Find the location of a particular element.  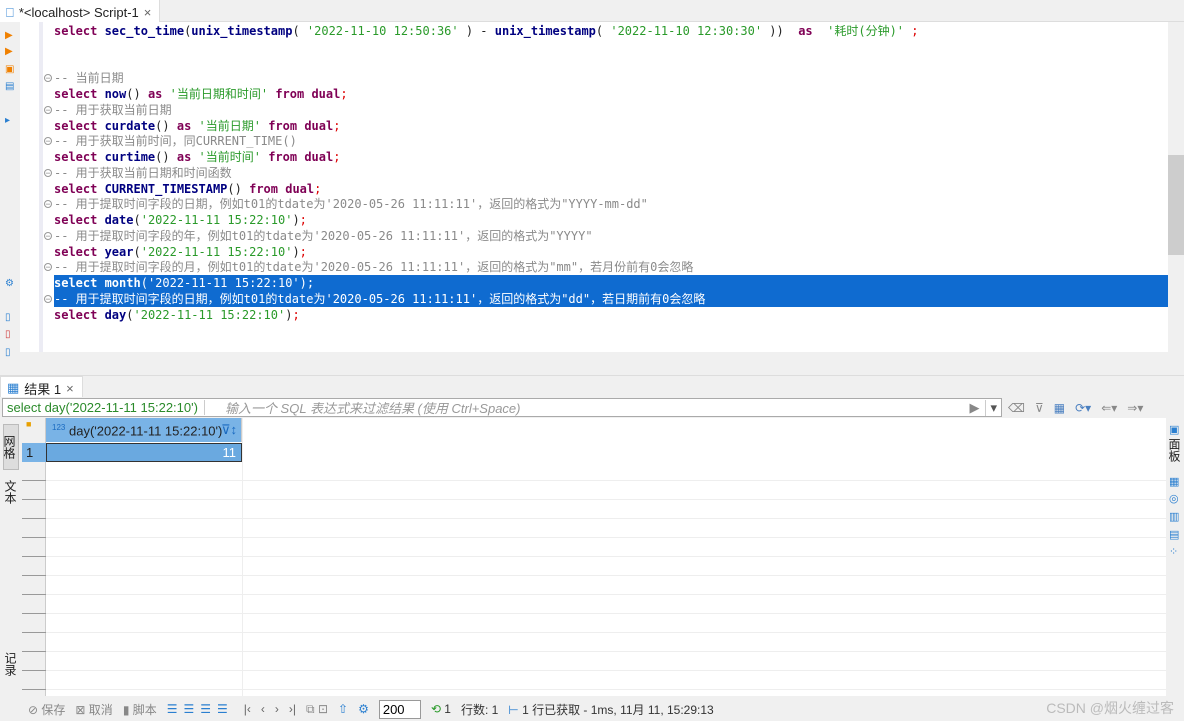

code-line: -- 当前日期 is located at coordinates (89, 78).